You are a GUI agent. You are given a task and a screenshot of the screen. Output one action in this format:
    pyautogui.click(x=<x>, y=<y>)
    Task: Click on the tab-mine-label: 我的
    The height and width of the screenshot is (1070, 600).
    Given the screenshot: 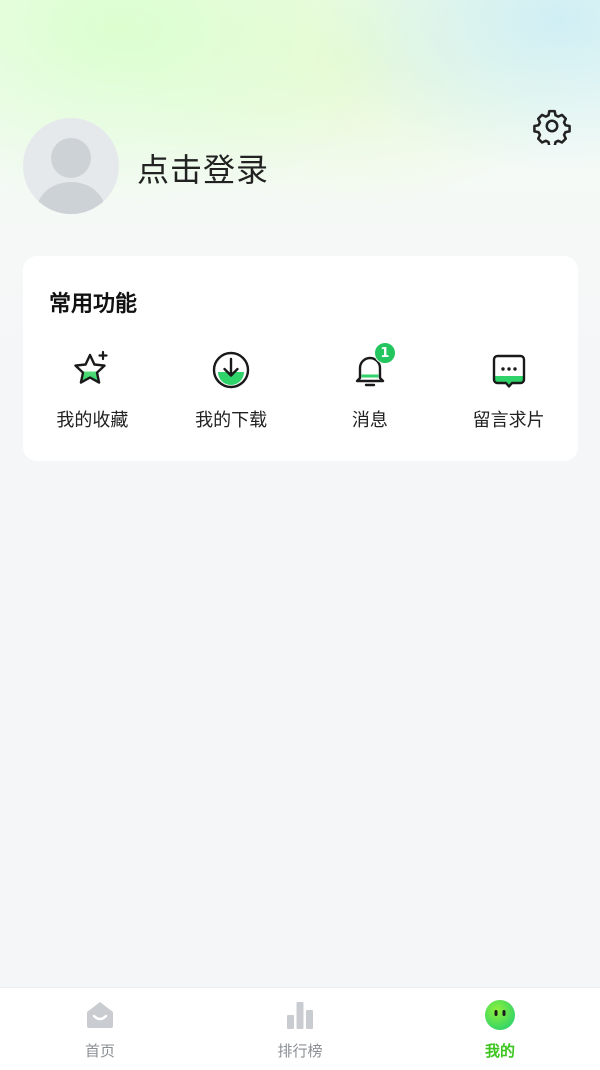 What is the action you would take?
    pyautogui.click(x=499, y=1051)
    